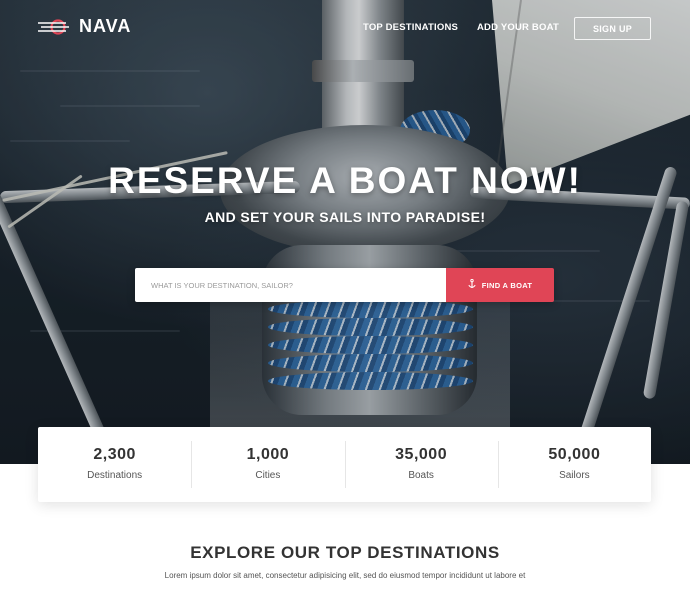 This screenshot has width=690, height=606. Describe the element at coordinates (114, 464) in the screenshot. I see `stat-destinations: 2,300 Destinations` at that location.